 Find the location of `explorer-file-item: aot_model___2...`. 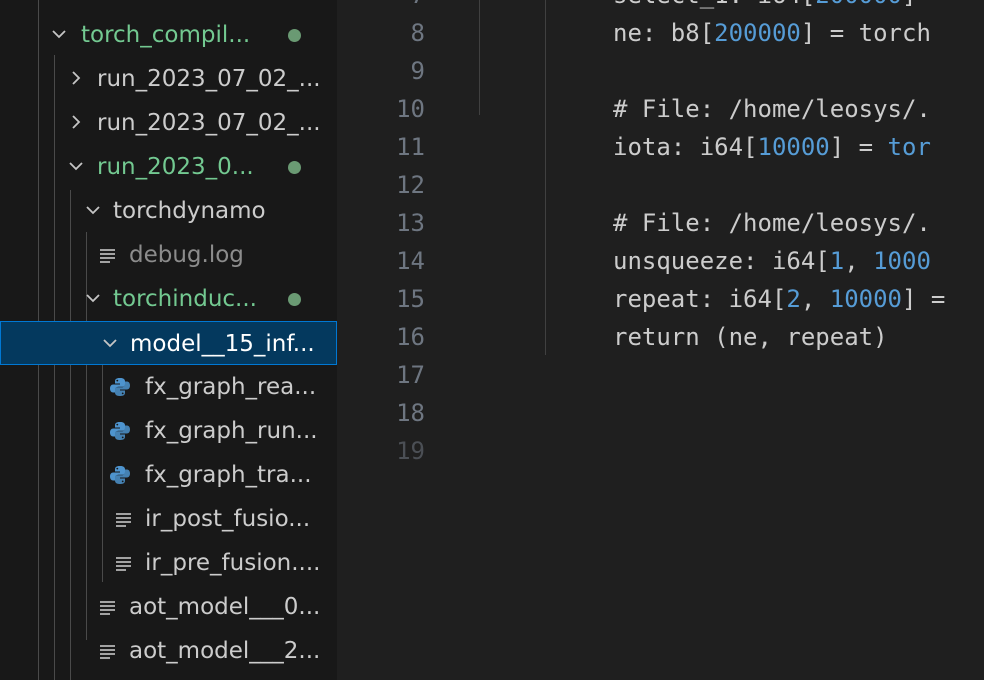

explorer-file-item: aot_model___2... is located at coordinates (168, 651).